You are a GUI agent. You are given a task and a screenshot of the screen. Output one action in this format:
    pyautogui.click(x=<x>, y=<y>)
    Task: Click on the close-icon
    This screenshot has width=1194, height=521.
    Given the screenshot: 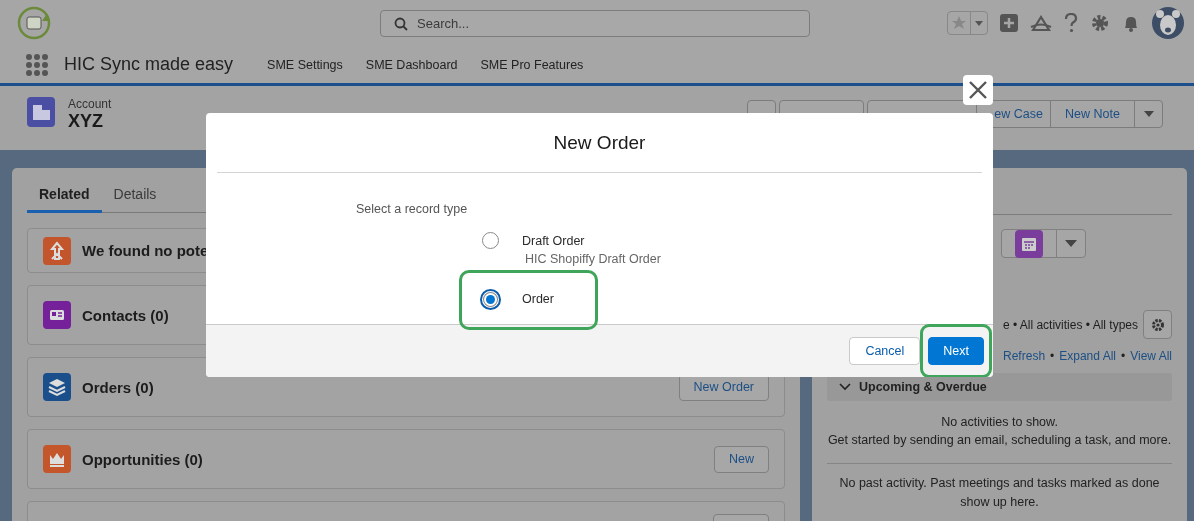 What is the action you would take?
    pyautogui.click(x=978, y=90)
    